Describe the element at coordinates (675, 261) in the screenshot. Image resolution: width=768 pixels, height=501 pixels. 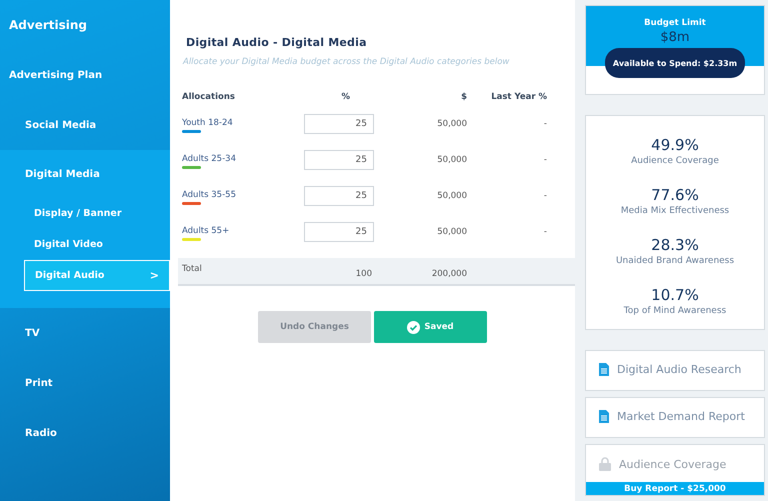
I see `metric-label: Unaided Brand Awareness` at that location.